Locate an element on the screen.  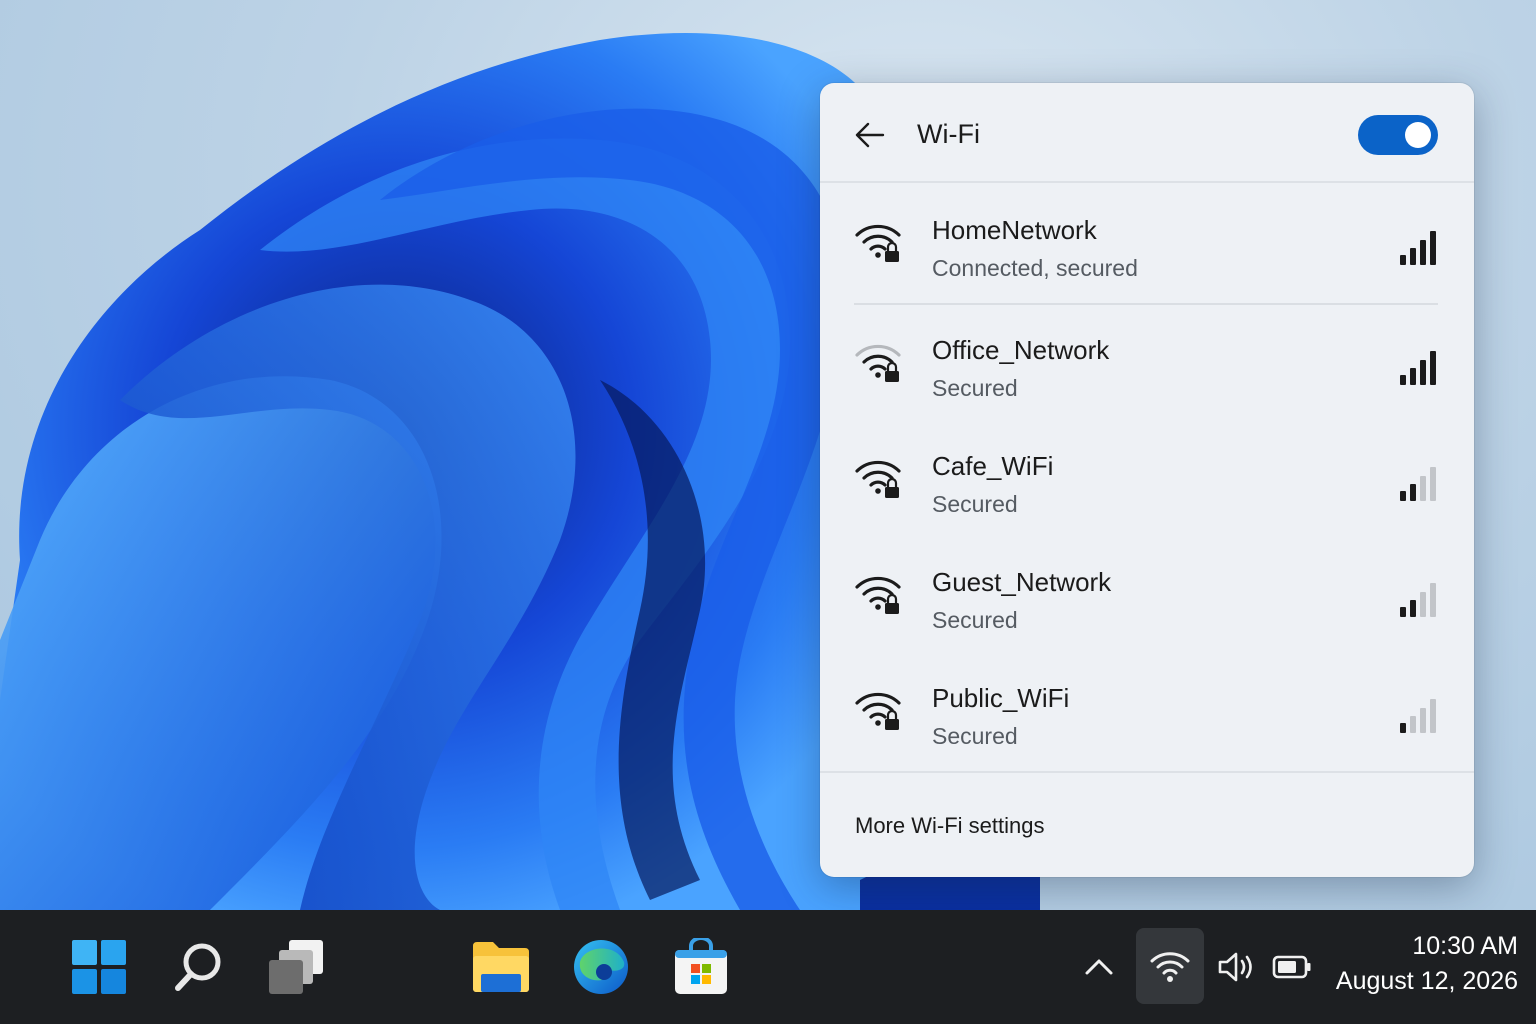
network-name: Guest_Network is located at coordinates (1022, 582).